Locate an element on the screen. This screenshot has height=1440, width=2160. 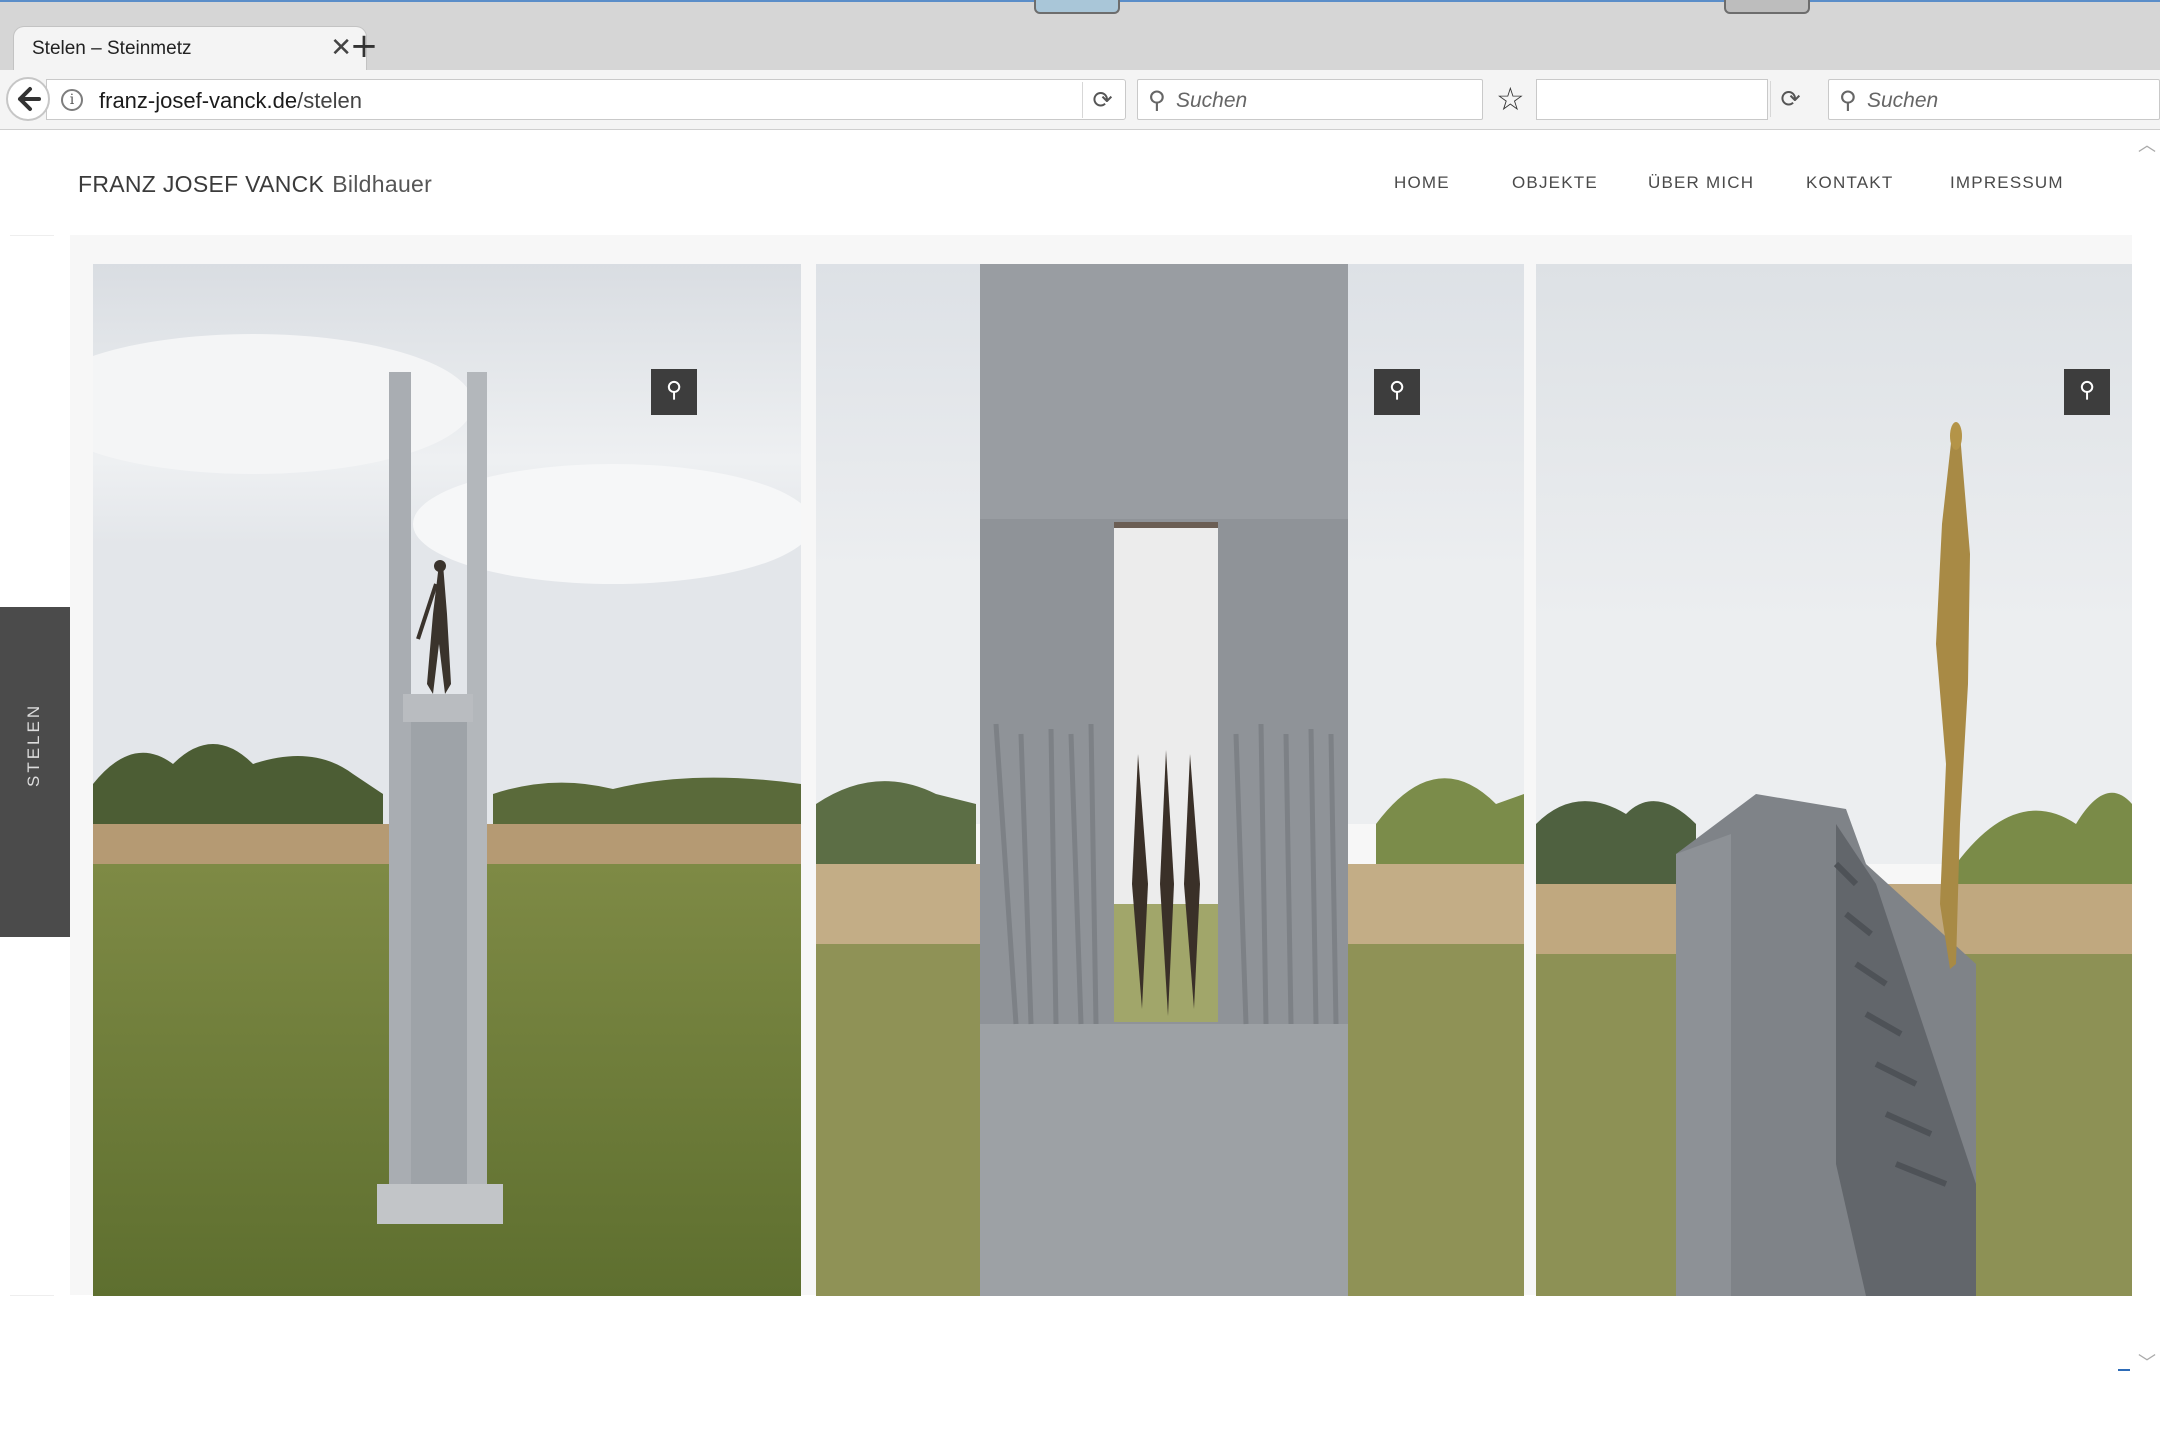
url-path: stelen is located at coordinates (332, 100).